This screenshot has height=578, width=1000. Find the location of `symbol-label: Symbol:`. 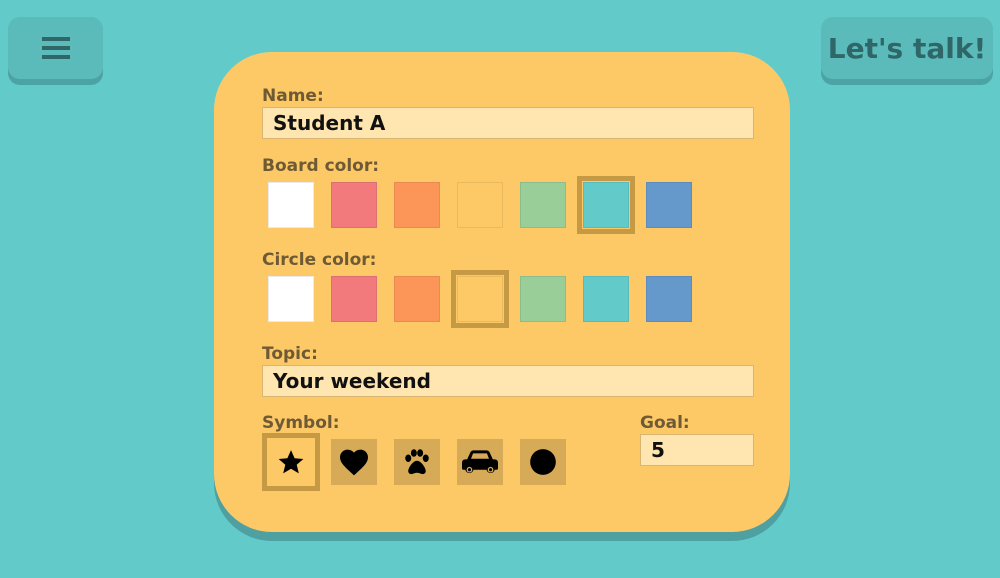

symbol-label: Symbol: is located at coordinates (301, 423).